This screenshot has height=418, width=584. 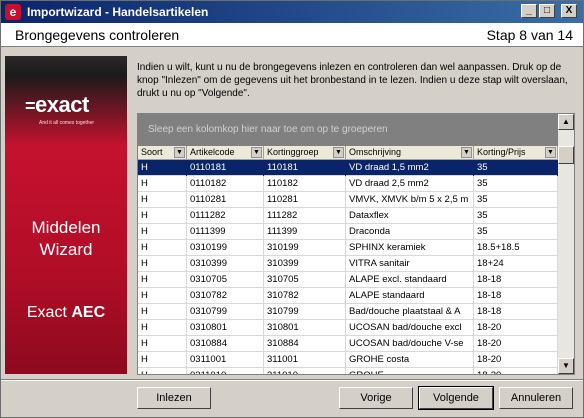 What do you see at coordinates (566, 155) in the screenshot?
I see `scroll-thumb` at bounding box center [566, 155].